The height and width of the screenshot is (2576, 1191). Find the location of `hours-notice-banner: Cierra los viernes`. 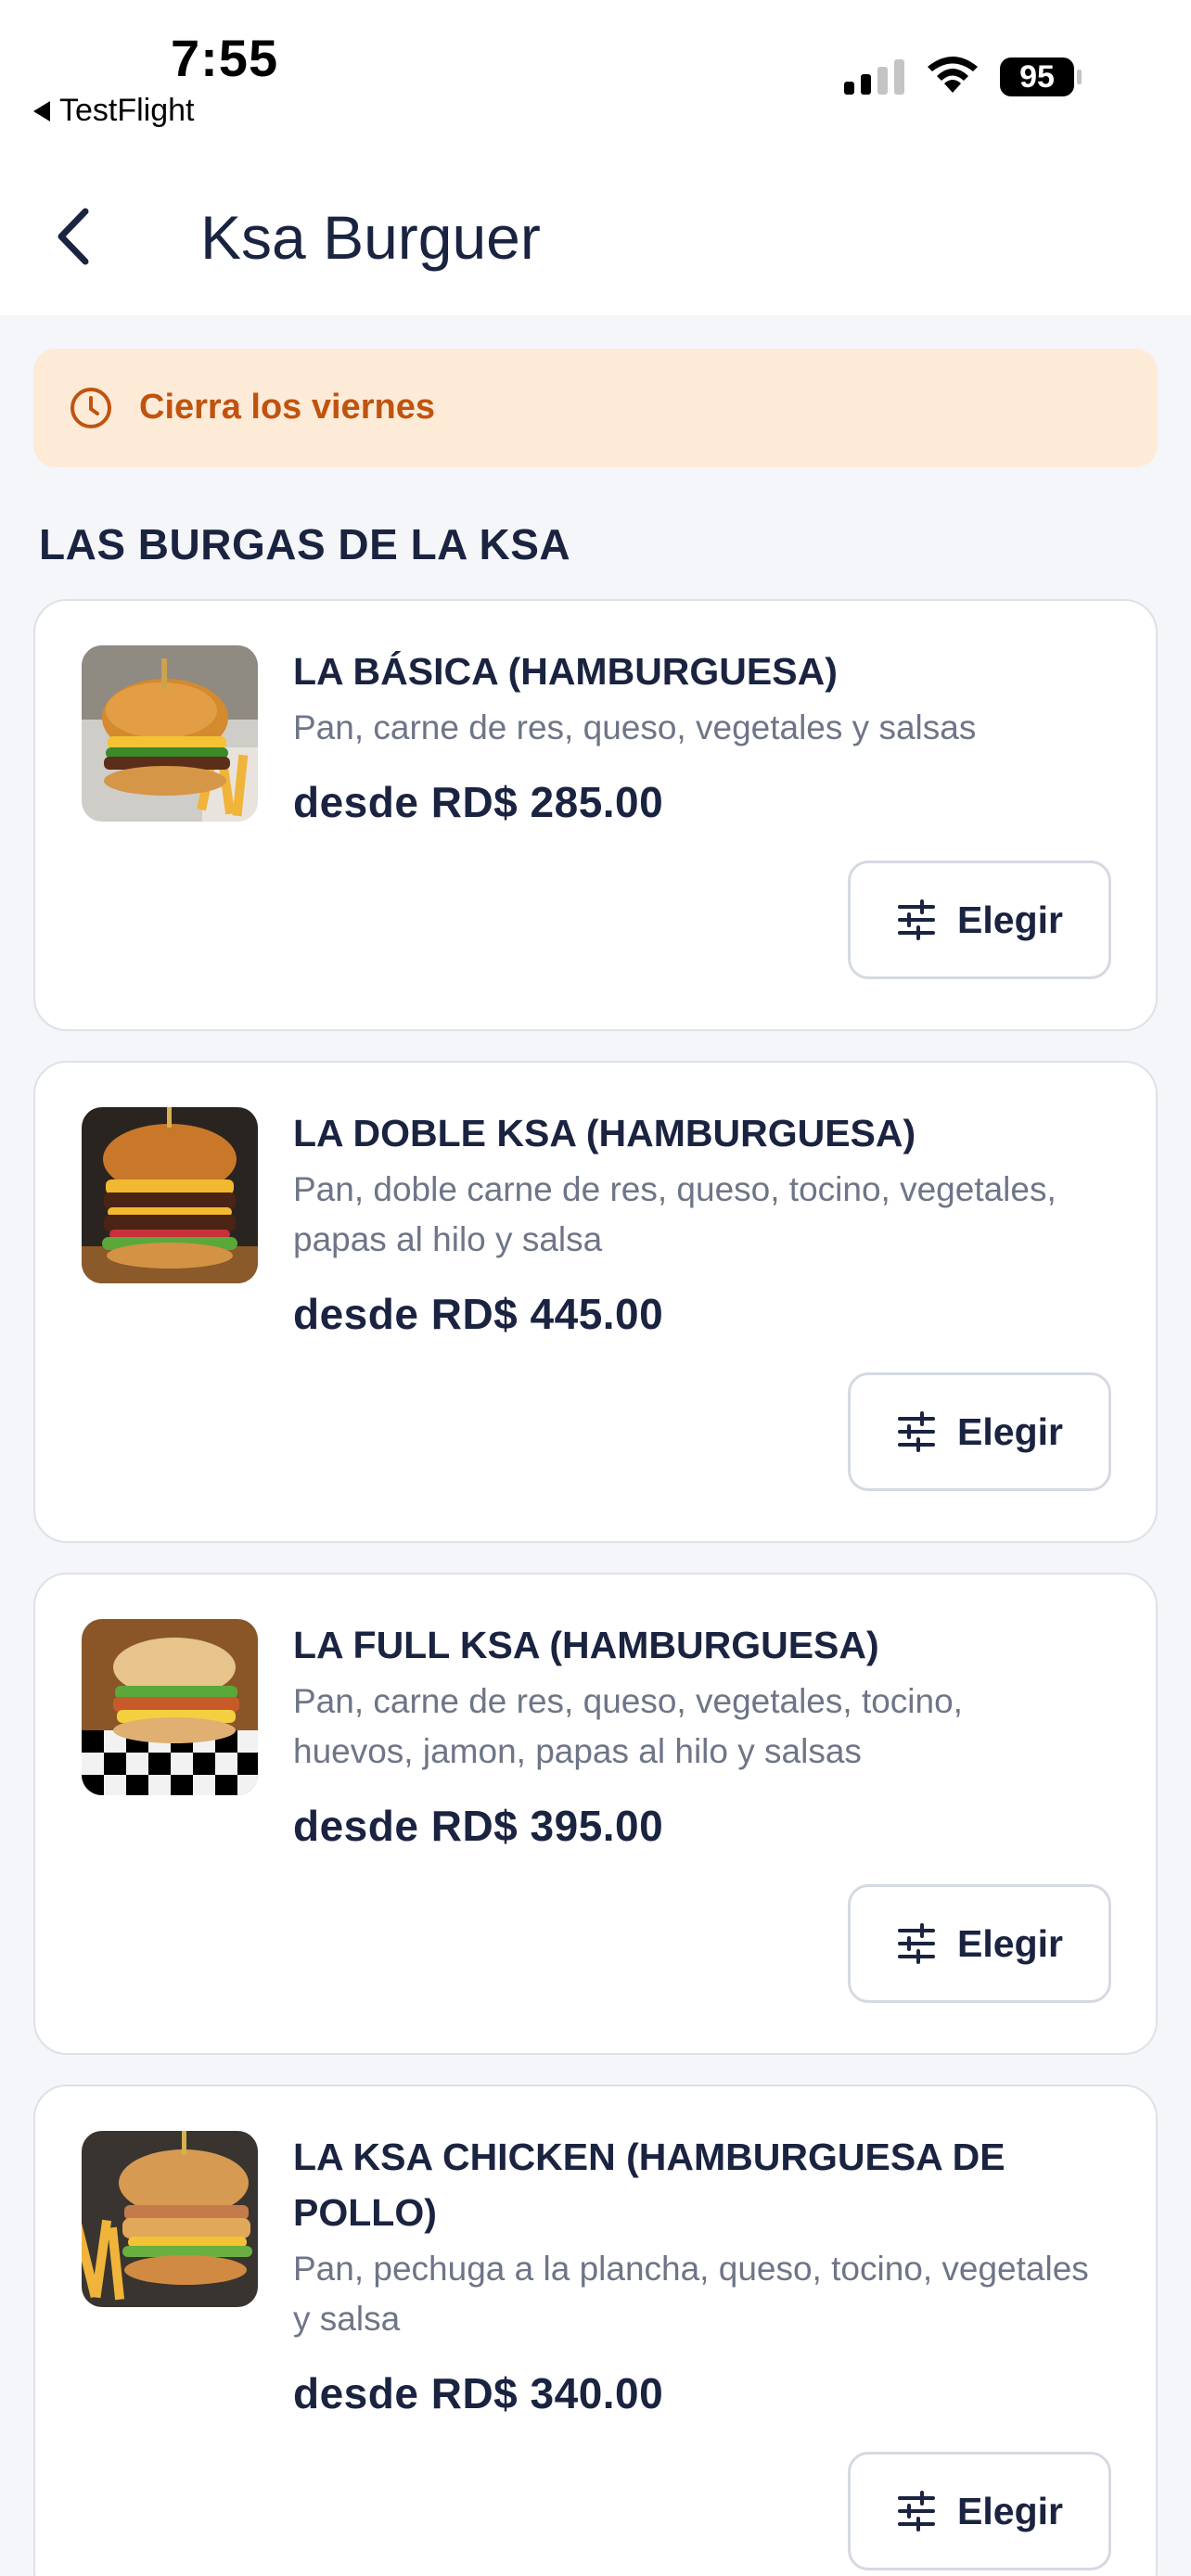

hours-notice-banner: Cierra los viernes is located at coordinates (595, 408).